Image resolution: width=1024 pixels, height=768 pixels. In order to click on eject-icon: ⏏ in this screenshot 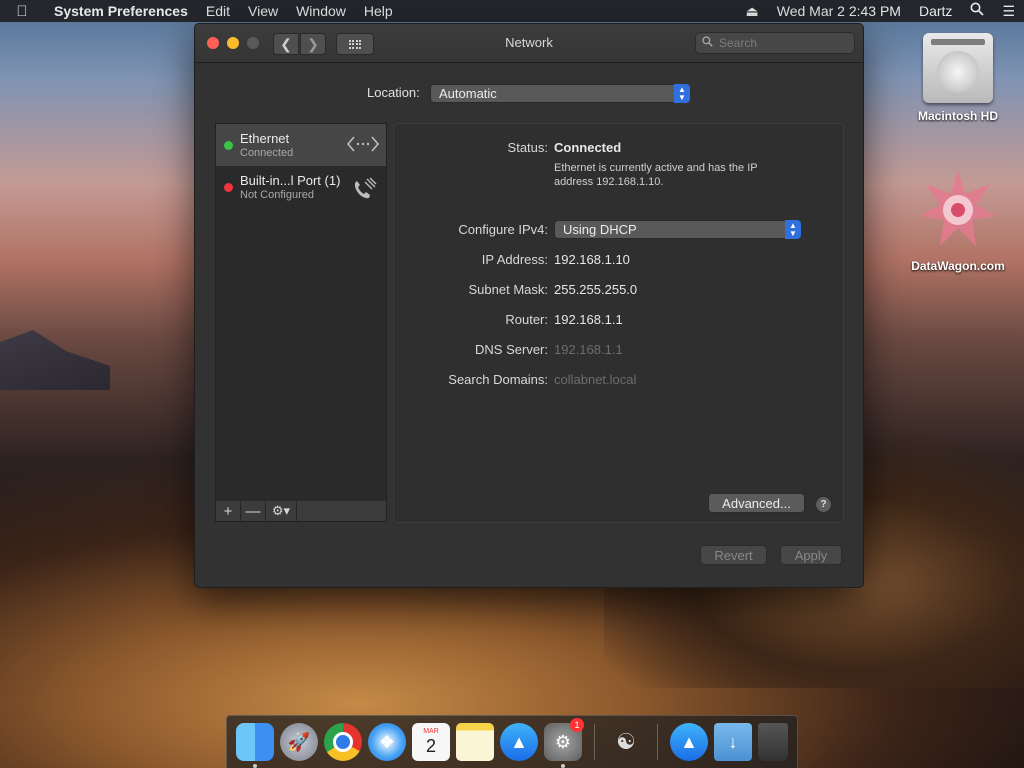, I will do `click(752, 11)`.